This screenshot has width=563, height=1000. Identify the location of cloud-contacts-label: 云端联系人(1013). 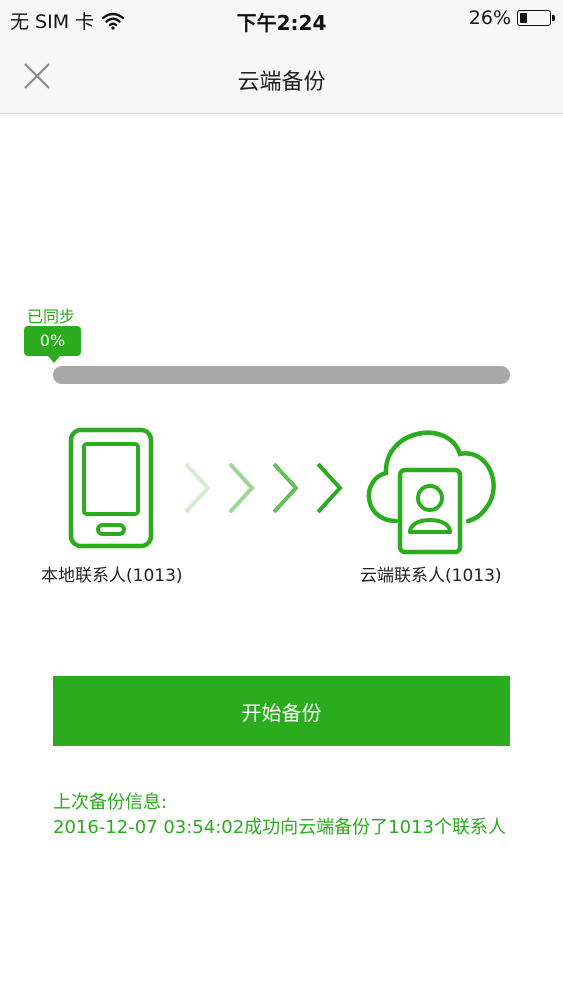
(431, 576).